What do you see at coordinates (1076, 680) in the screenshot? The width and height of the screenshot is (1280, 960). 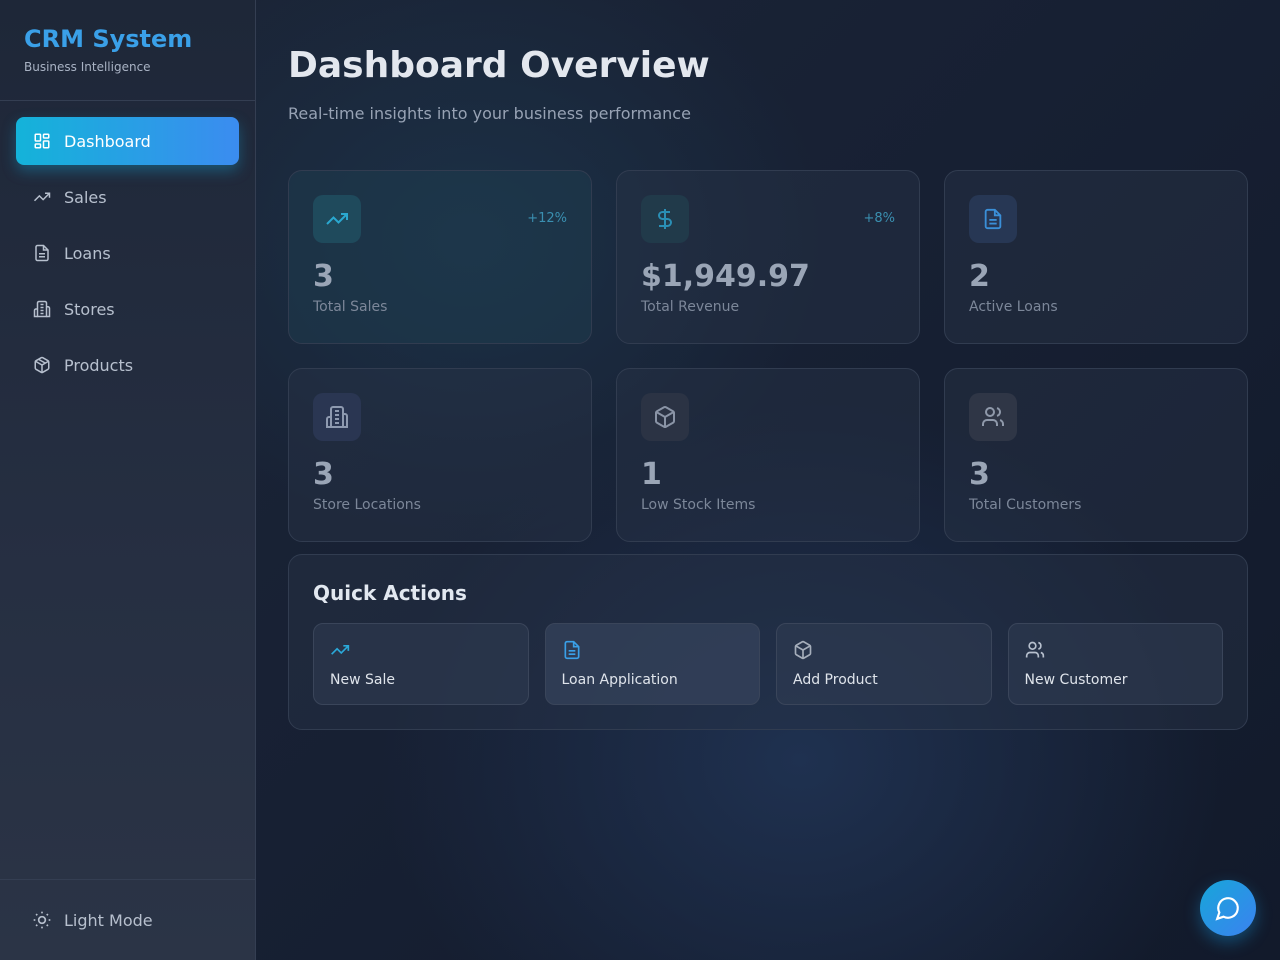 I see `quick-action-label: New Customer` at bounding box center [1076, 680].